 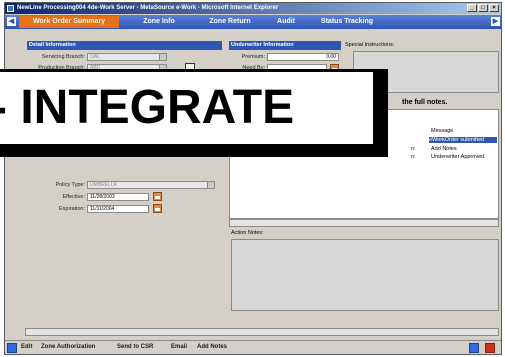 I want to click on message-column-header: Message, so click(x=442, y=131).